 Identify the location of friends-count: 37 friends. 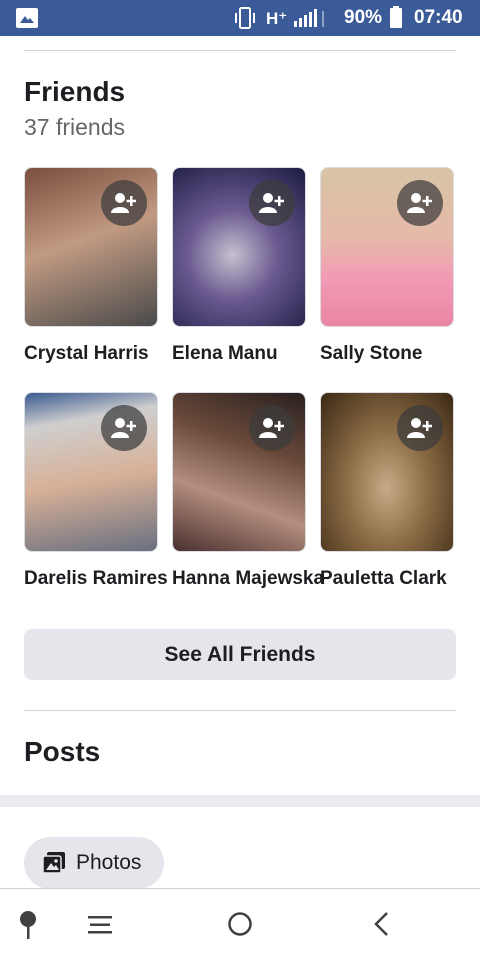
(75, 127).